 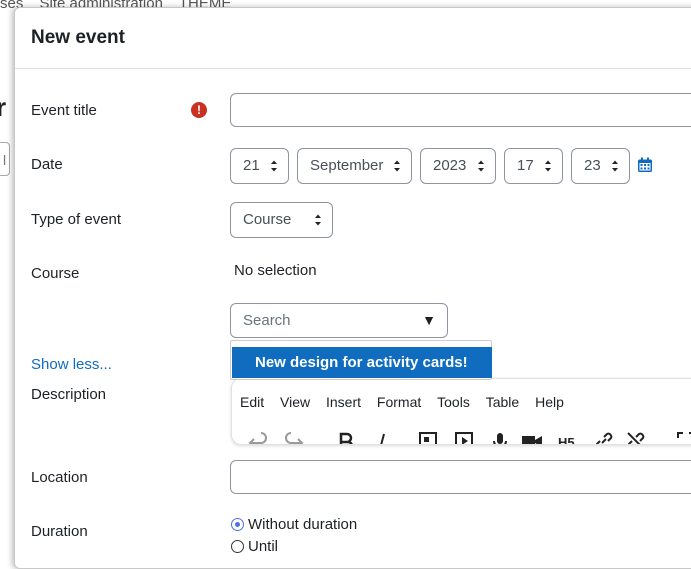 I want to click on hour-select-value: 17, so click(x=525, y=165).